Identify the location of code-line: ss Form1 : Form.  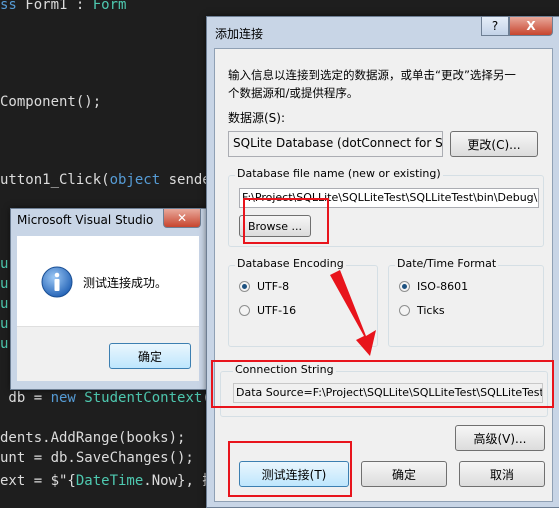
(63, 6).